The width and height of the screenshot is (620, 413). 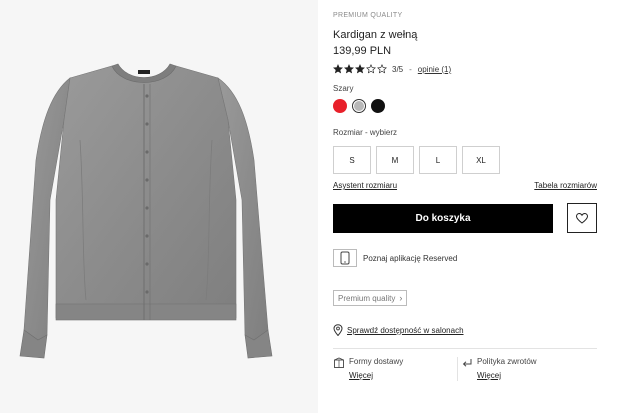 I want to click on product-kicker: PREMIUM QUALITY, so click(x=368, y=15).